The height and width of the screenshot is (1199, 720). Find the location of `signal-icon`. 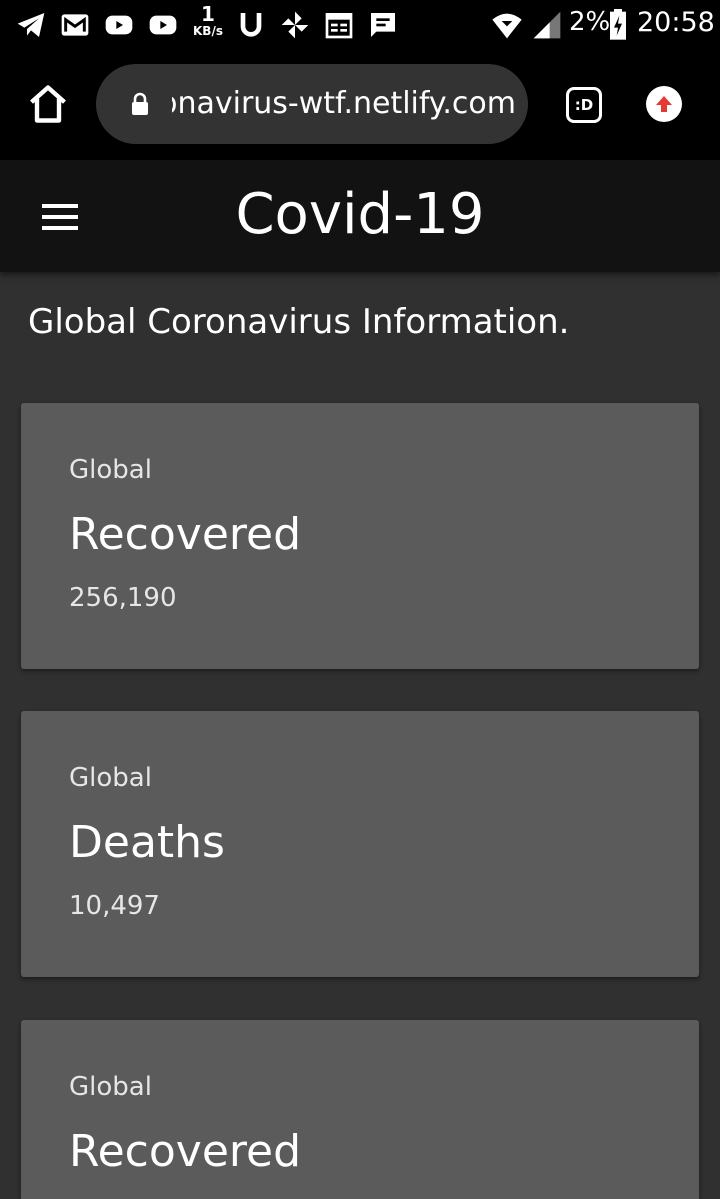

signal-icon is located at coordinates (547, 25).